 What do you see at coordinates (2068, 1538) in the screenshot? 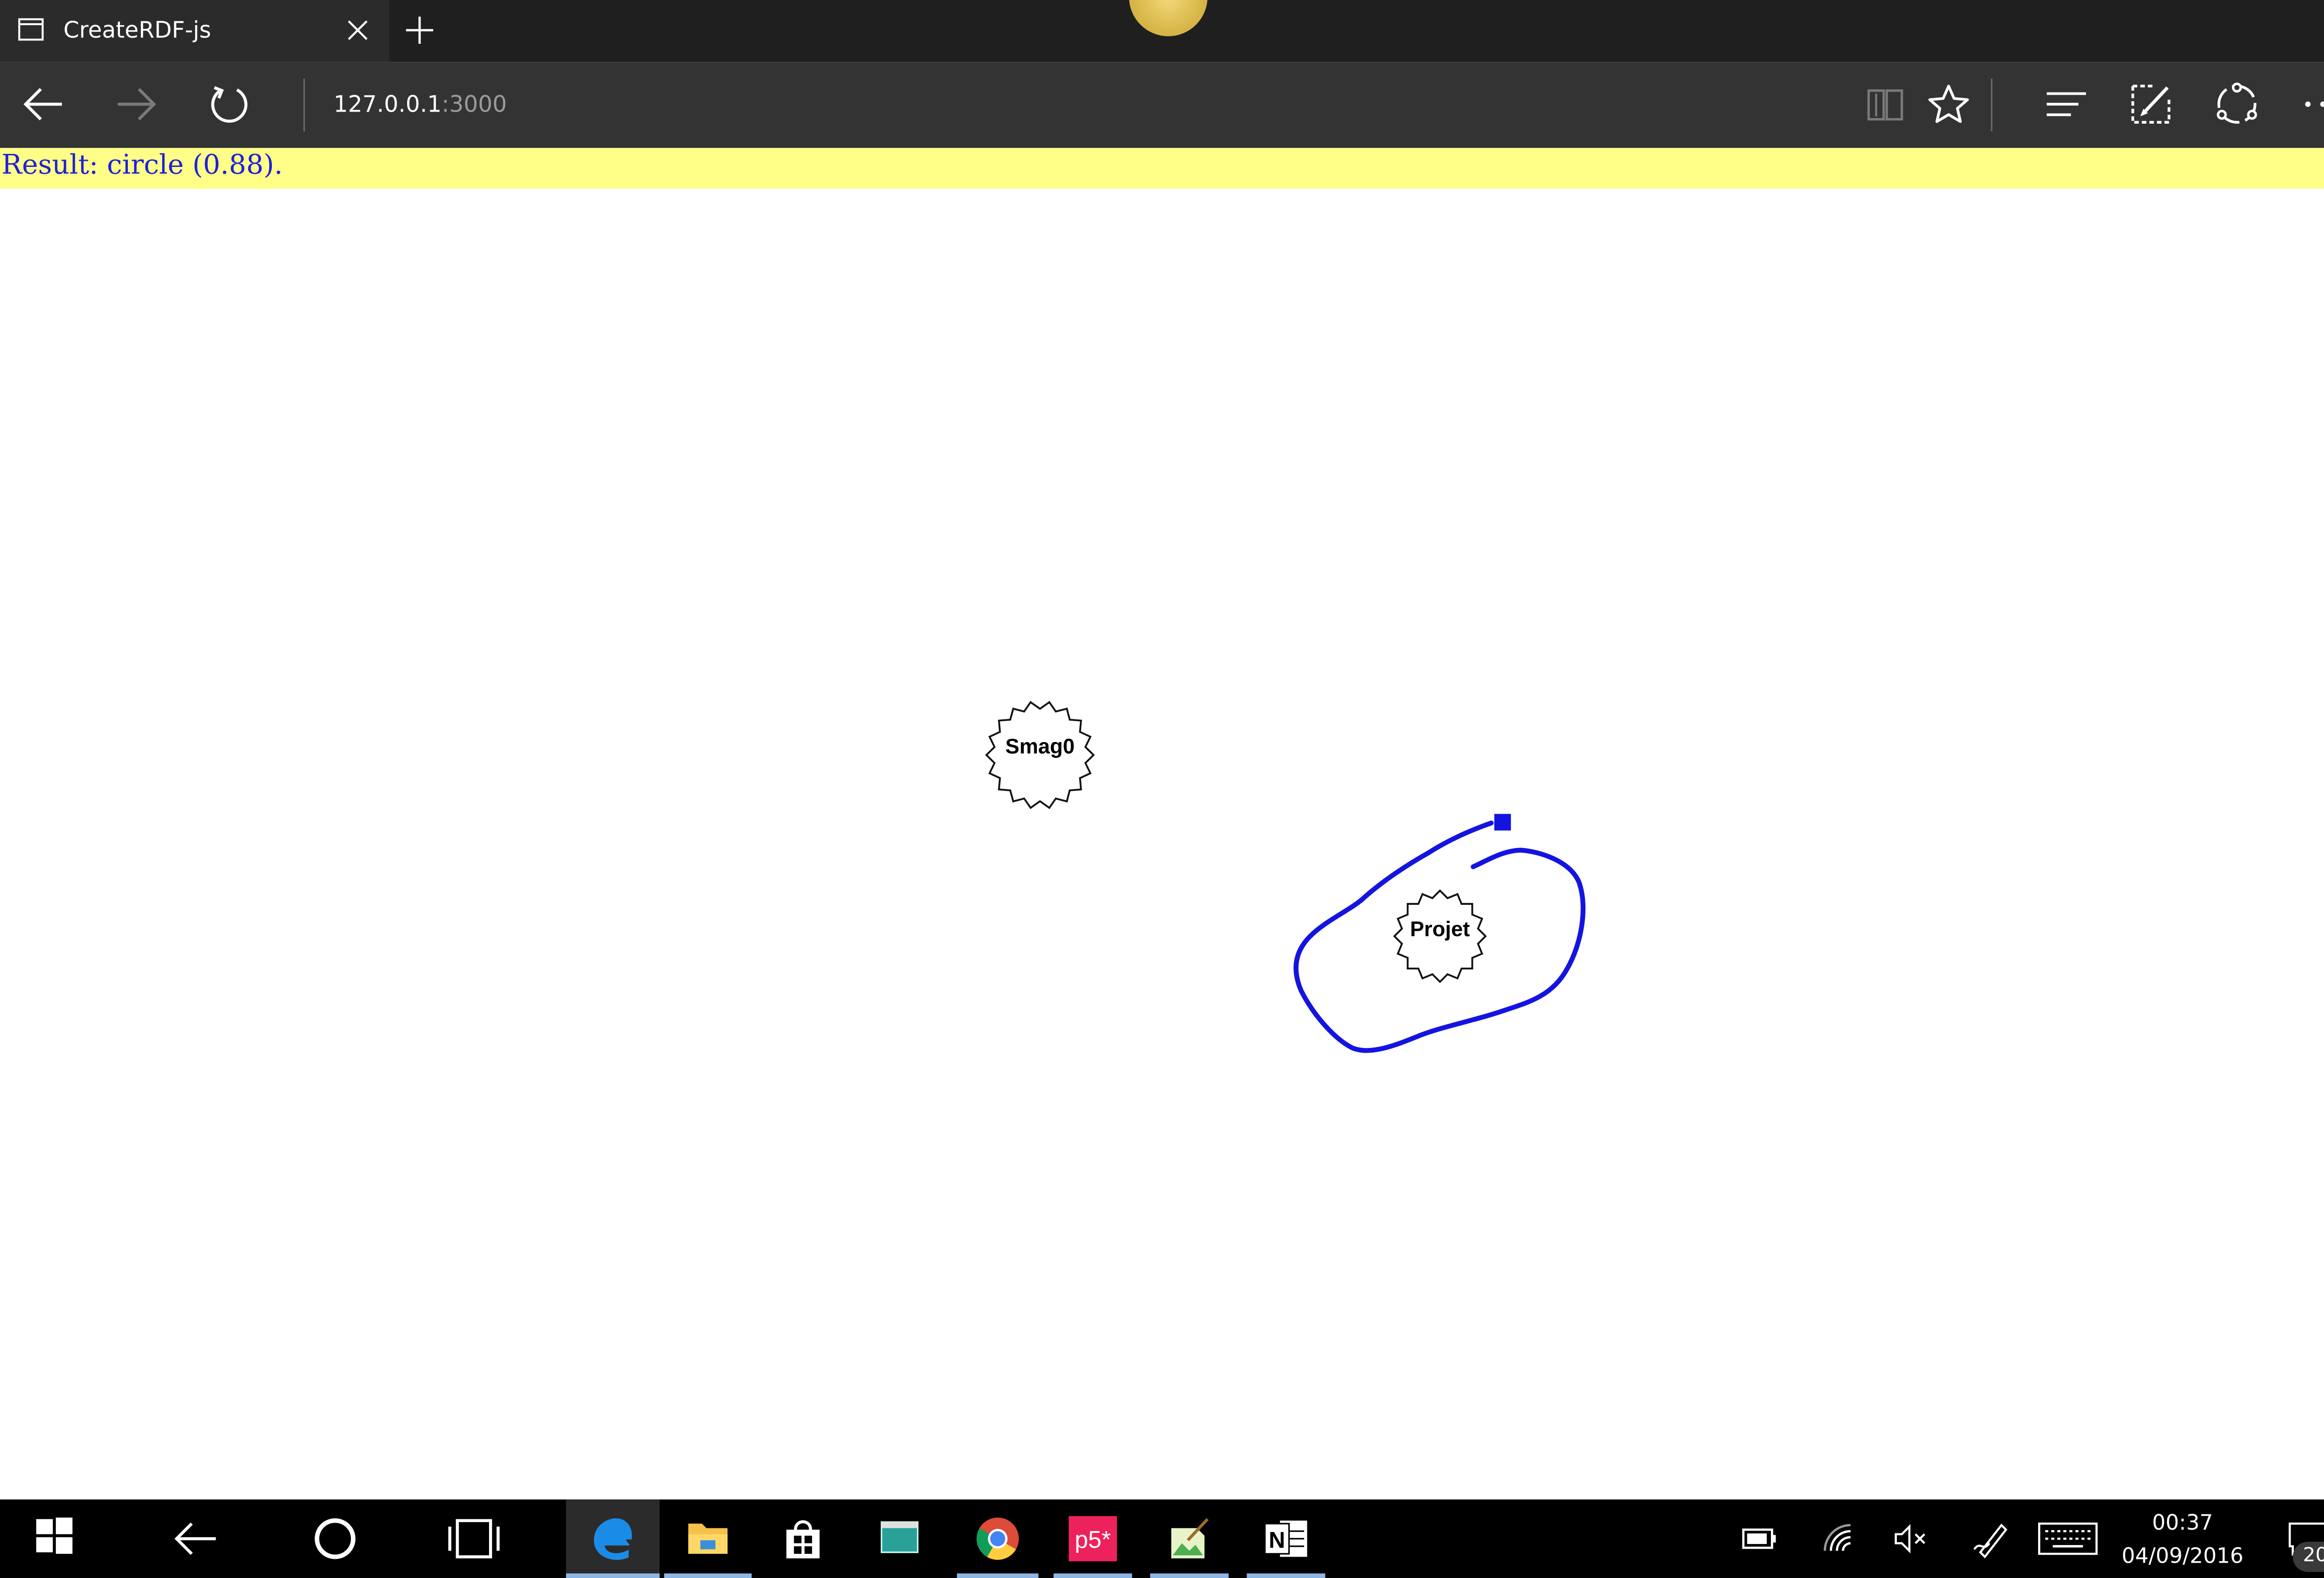
I see `keyboard-icon` at bounding box center [2068, 1538].